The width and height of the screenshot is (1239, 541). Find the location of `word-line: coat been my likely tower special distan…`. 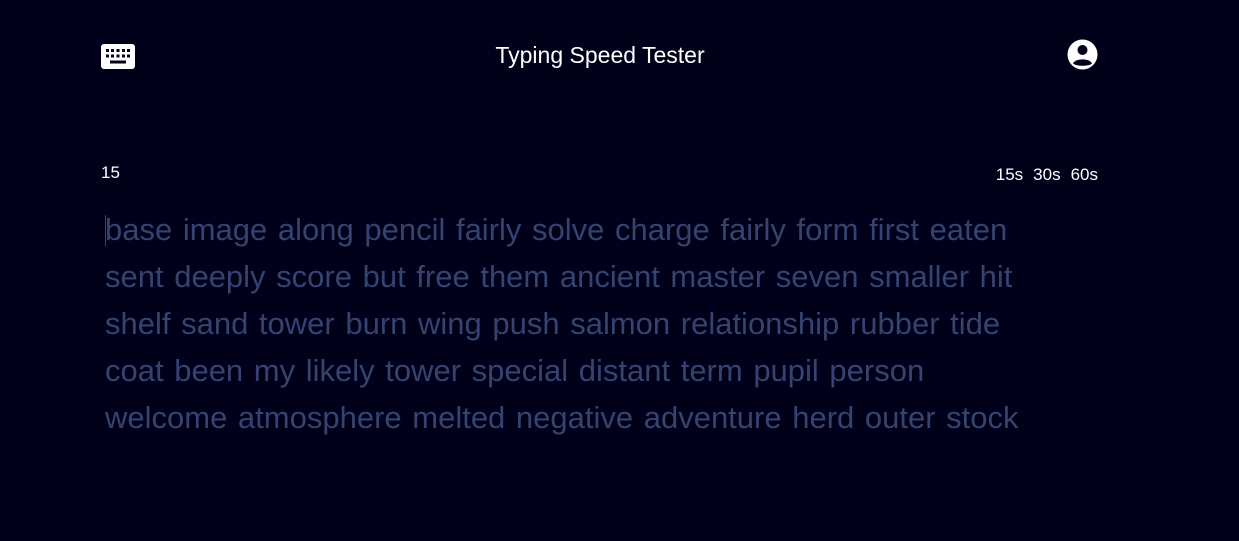

word-line: coat been my likely tower special distan… is located at coordinates (515, 370).